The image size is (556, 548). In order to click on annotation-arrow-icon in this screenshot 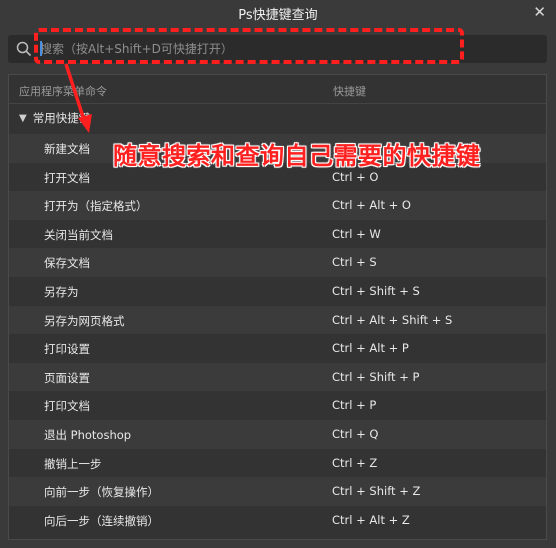, I will do `click(78, 98)`.